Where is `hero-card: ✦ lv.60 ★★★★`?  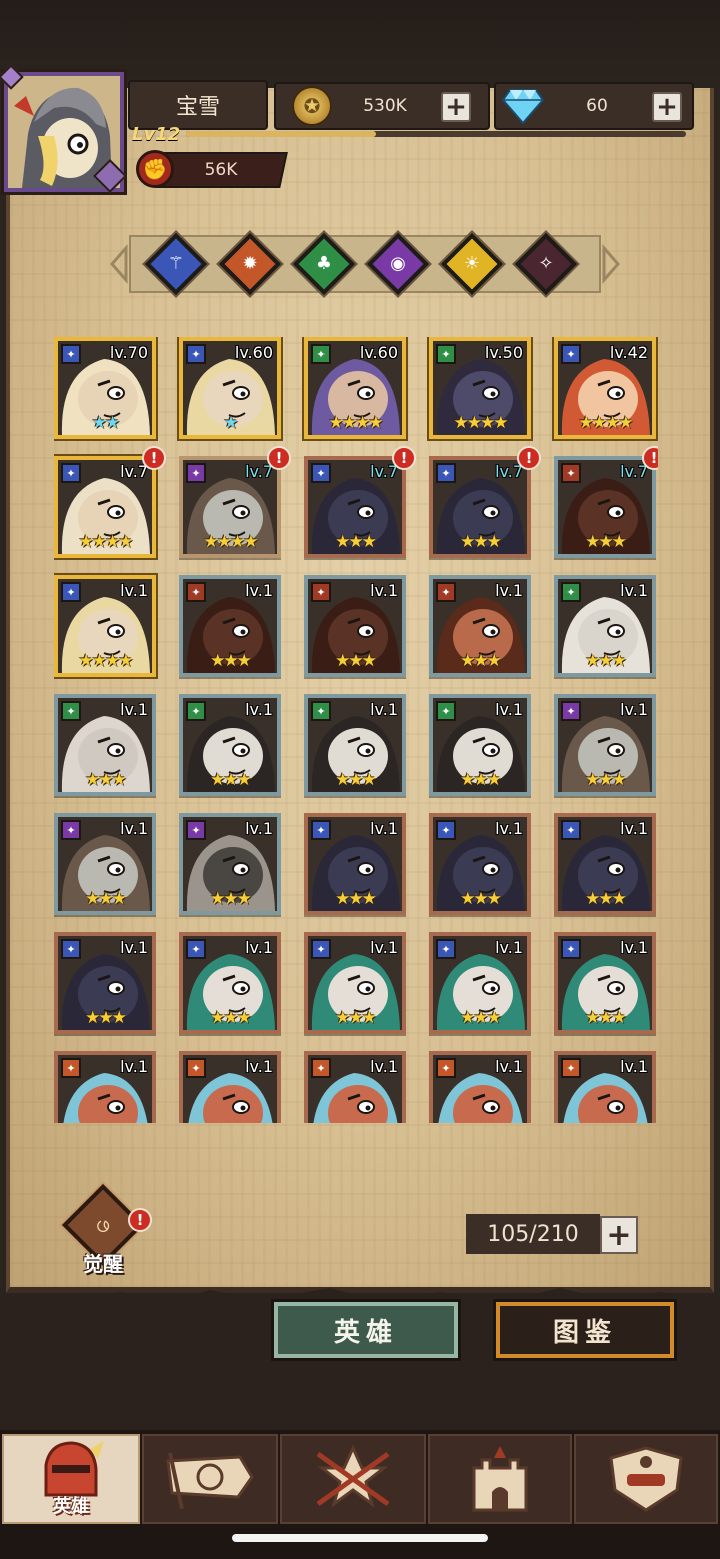 hero-card: ✦ lv.60 ★★★★ is located at coordinates (355, 388).